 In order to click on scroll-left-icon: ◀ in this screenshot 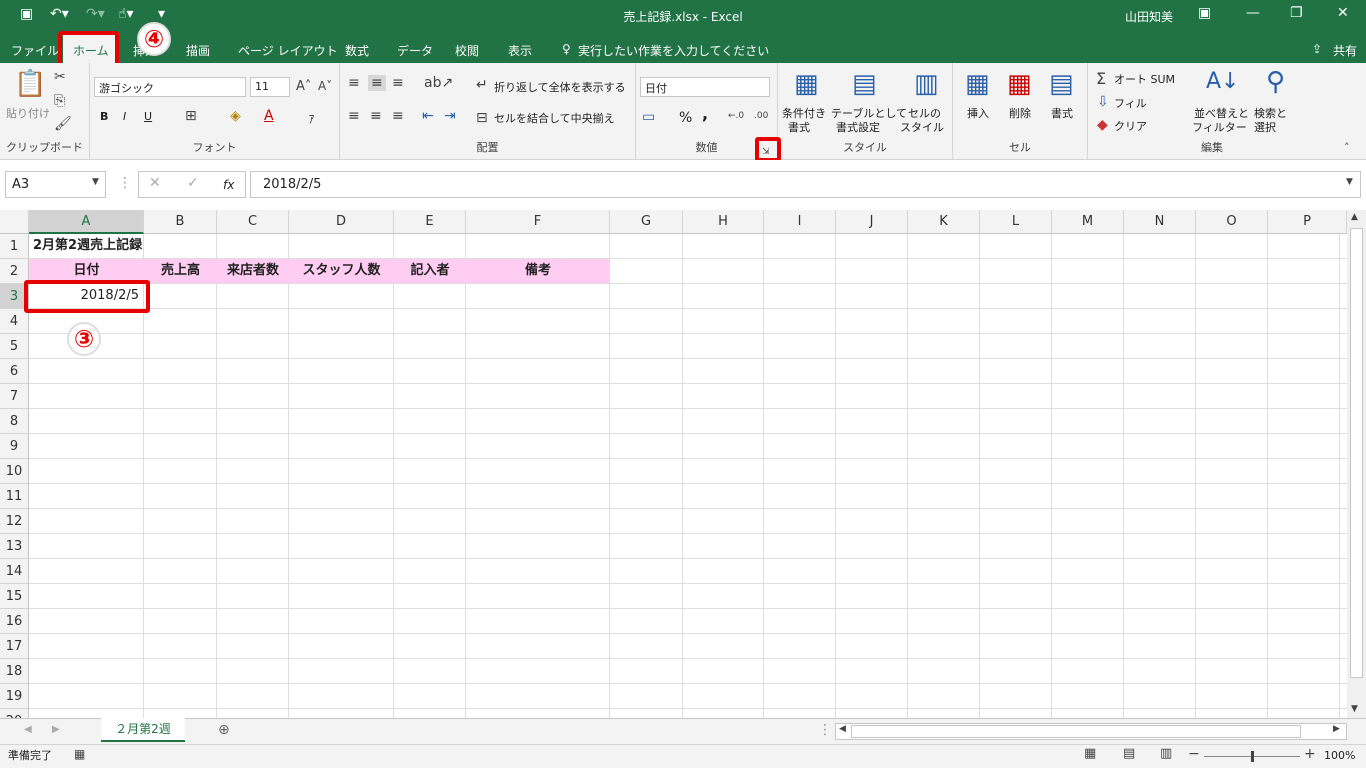, I will do `click(842, 729)`.